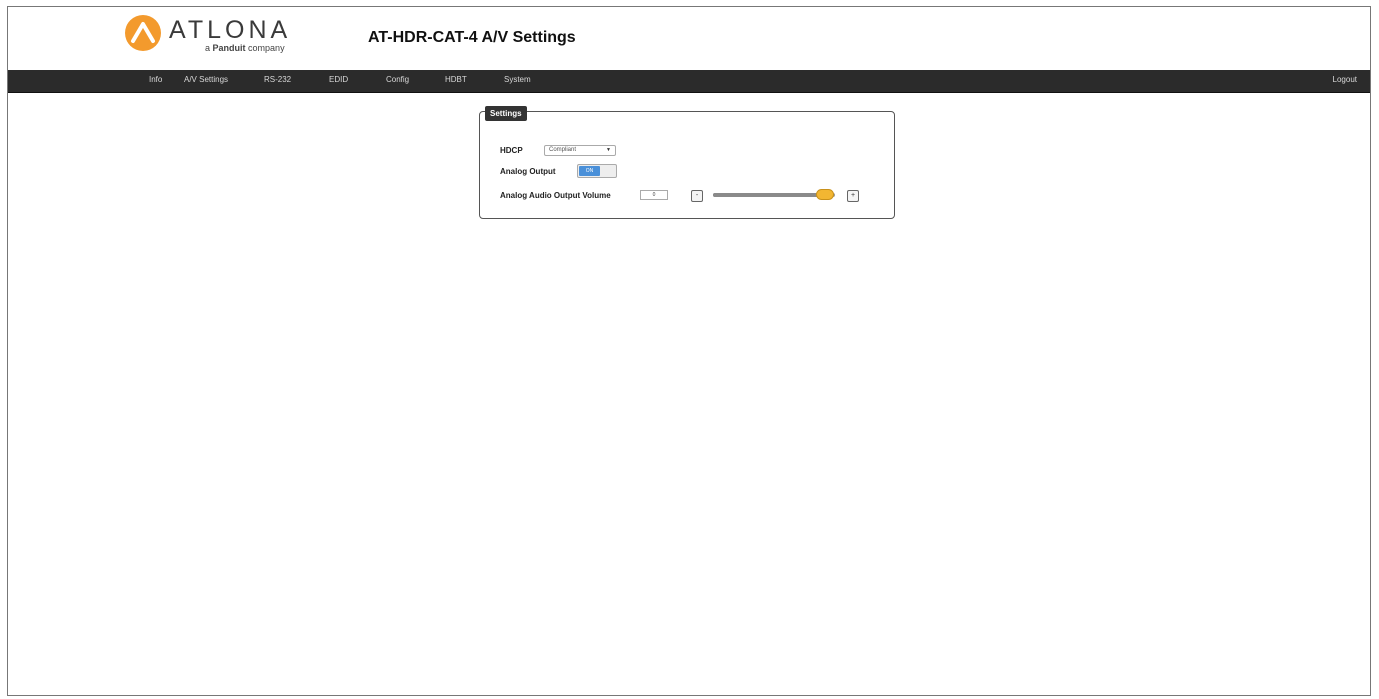 The image size is (1379, 699). What do you see at coordinates (206, 79) in the screenshot?
I see `nav-item-av-settings: A/V Settings` at bounding box center [206, 79].